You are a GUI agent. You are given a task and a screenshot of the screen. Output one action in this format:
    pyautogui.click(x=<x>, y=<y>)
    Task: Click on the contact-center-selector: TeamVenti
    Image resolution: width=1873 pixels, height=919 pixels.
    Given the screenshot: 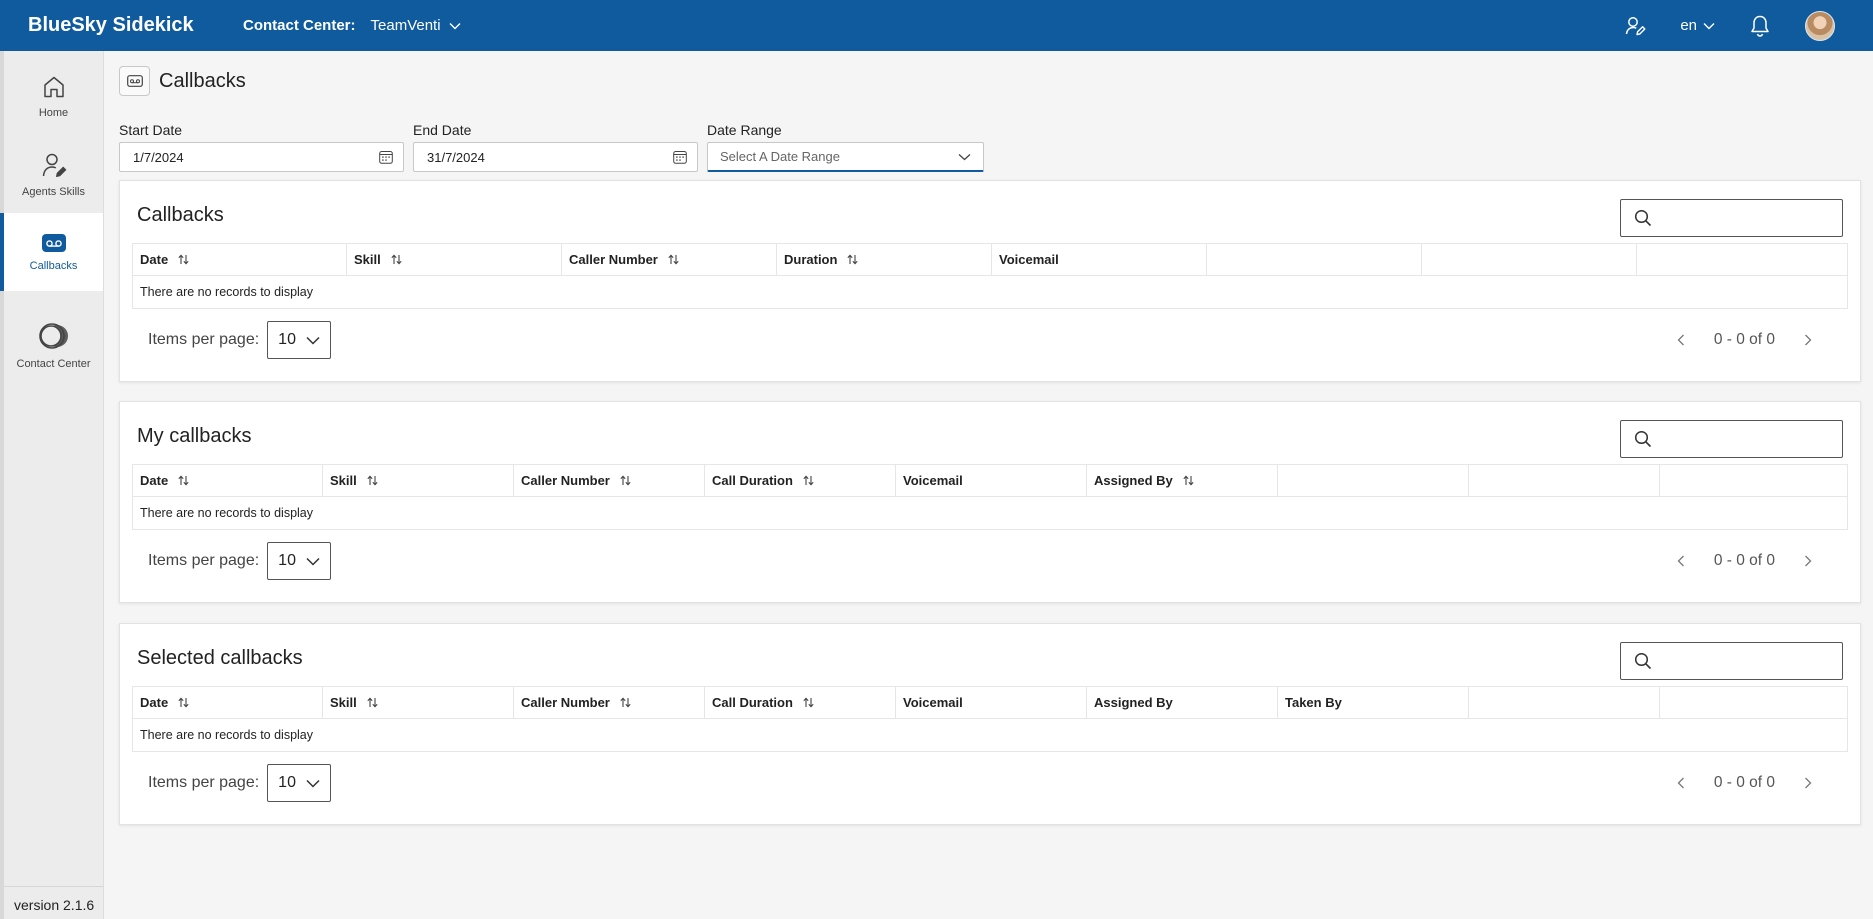 What is the action you would take?
    pyautogui.click(x=416, y=25)
    